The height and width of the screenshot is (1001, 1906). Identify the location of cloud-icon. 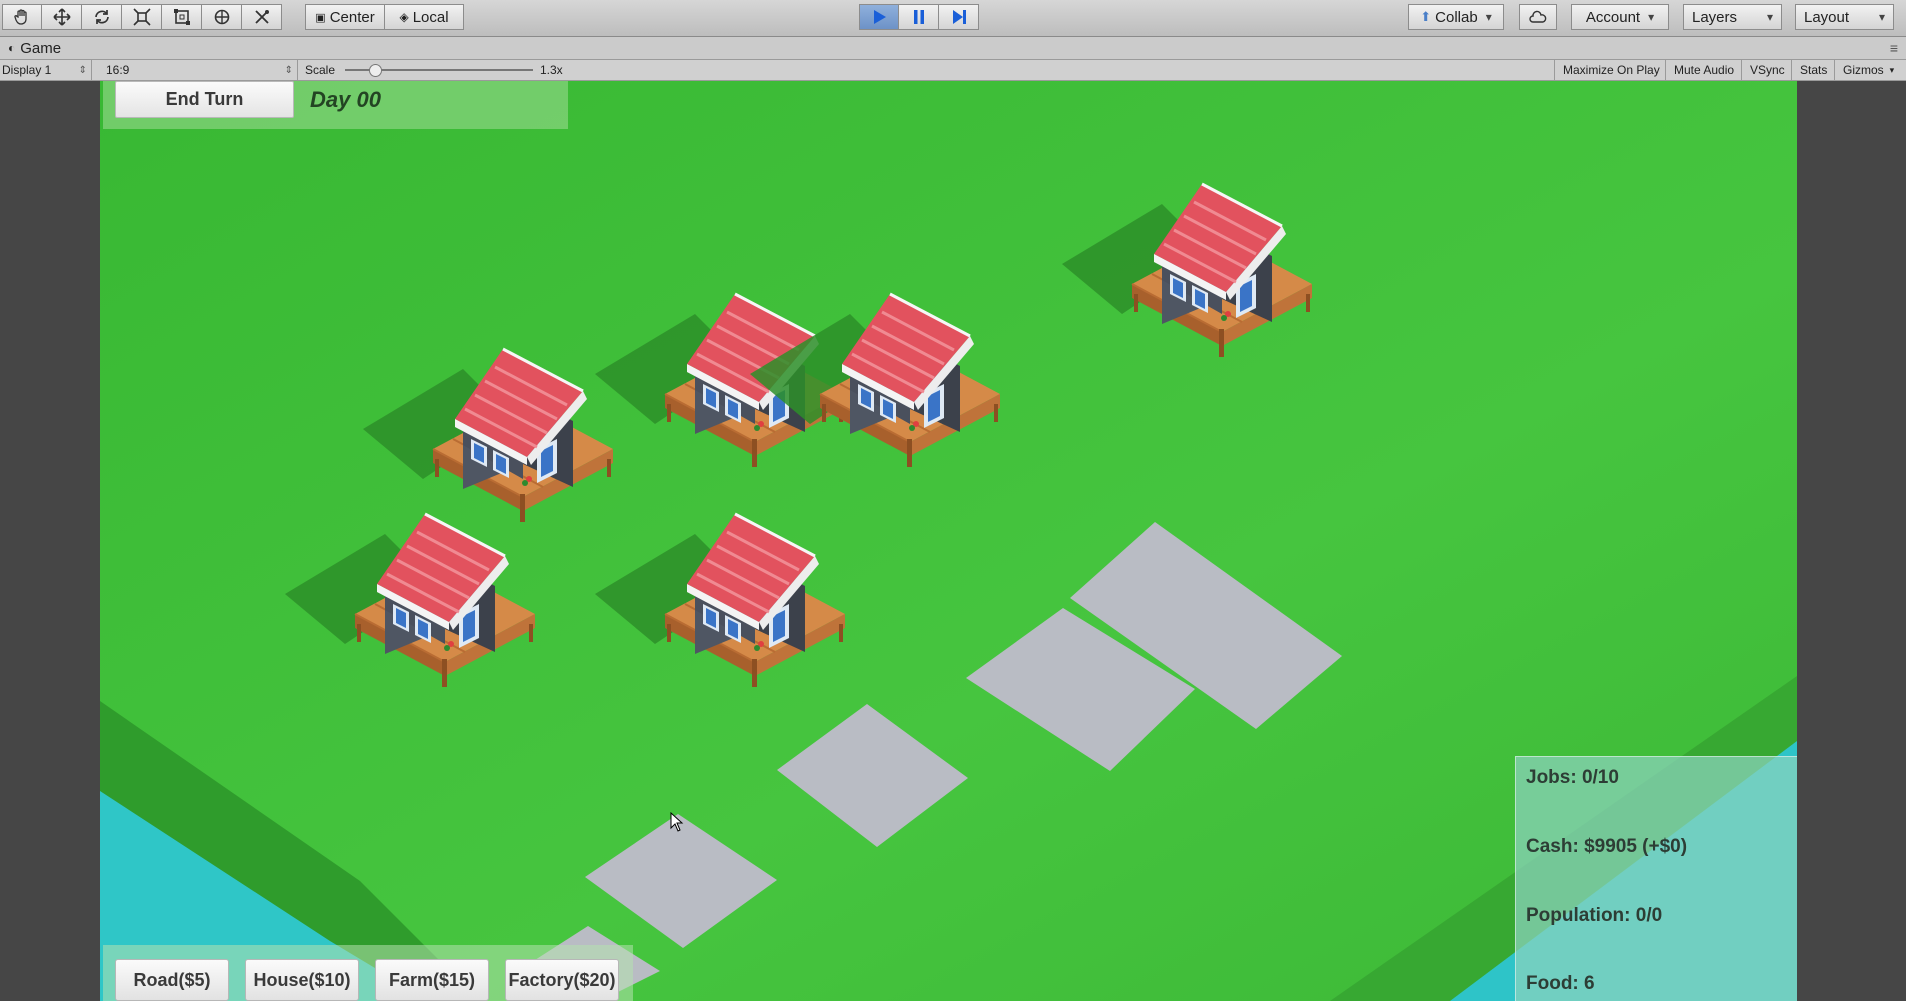
(1538, 16).